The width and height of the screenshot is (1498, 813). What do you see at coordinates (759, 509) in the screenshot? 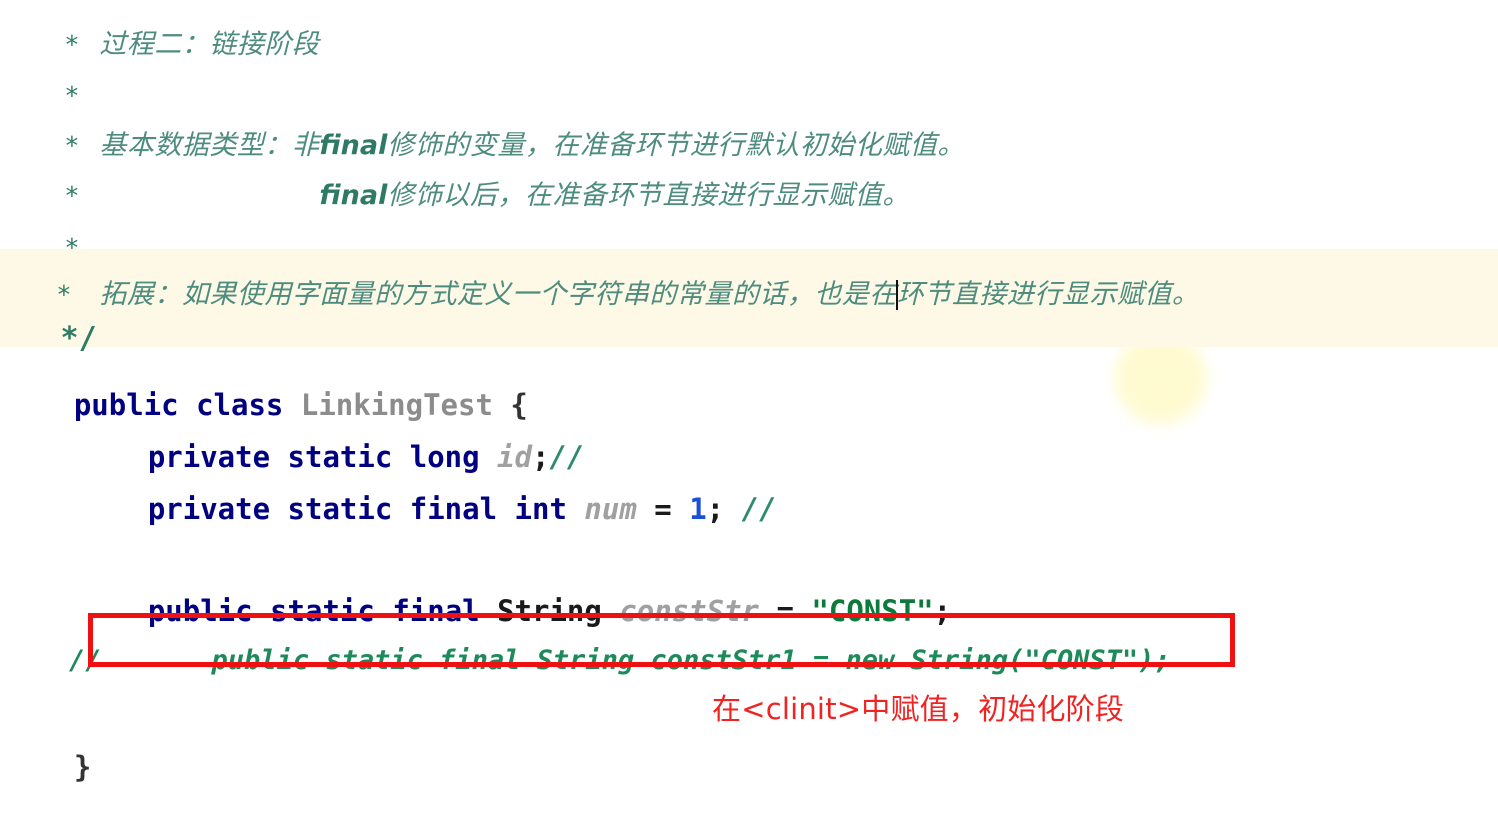
I see `inline-comment: //` at bounding box center [759, 509].